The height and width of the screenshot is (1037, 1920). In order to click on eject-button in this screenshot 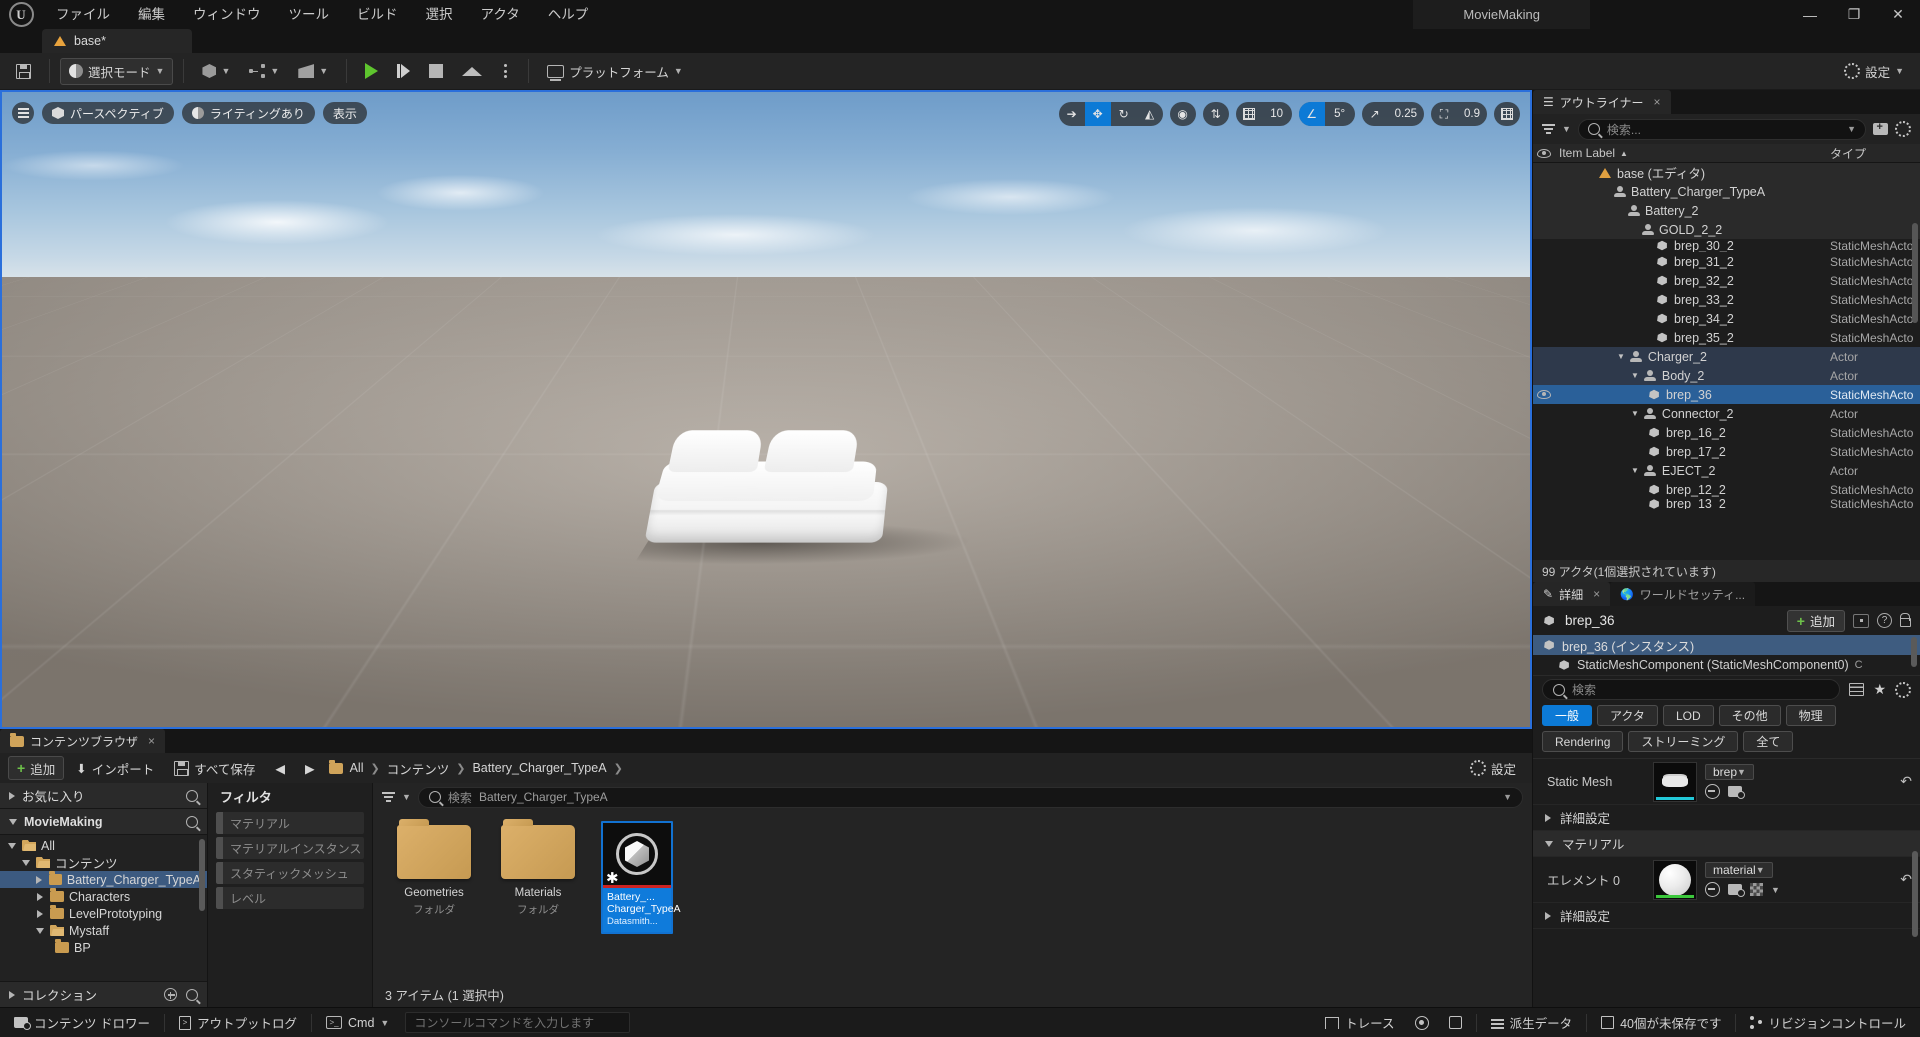, I will do `click(472, 71)`.